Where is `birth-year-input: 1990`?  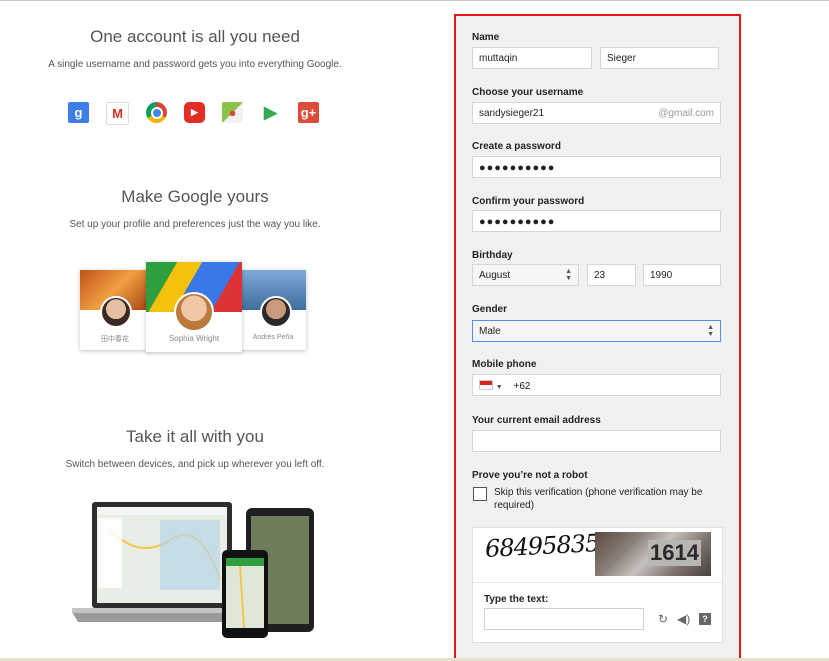 birth-year-input: 1990 is located at coordinates (682, 275).